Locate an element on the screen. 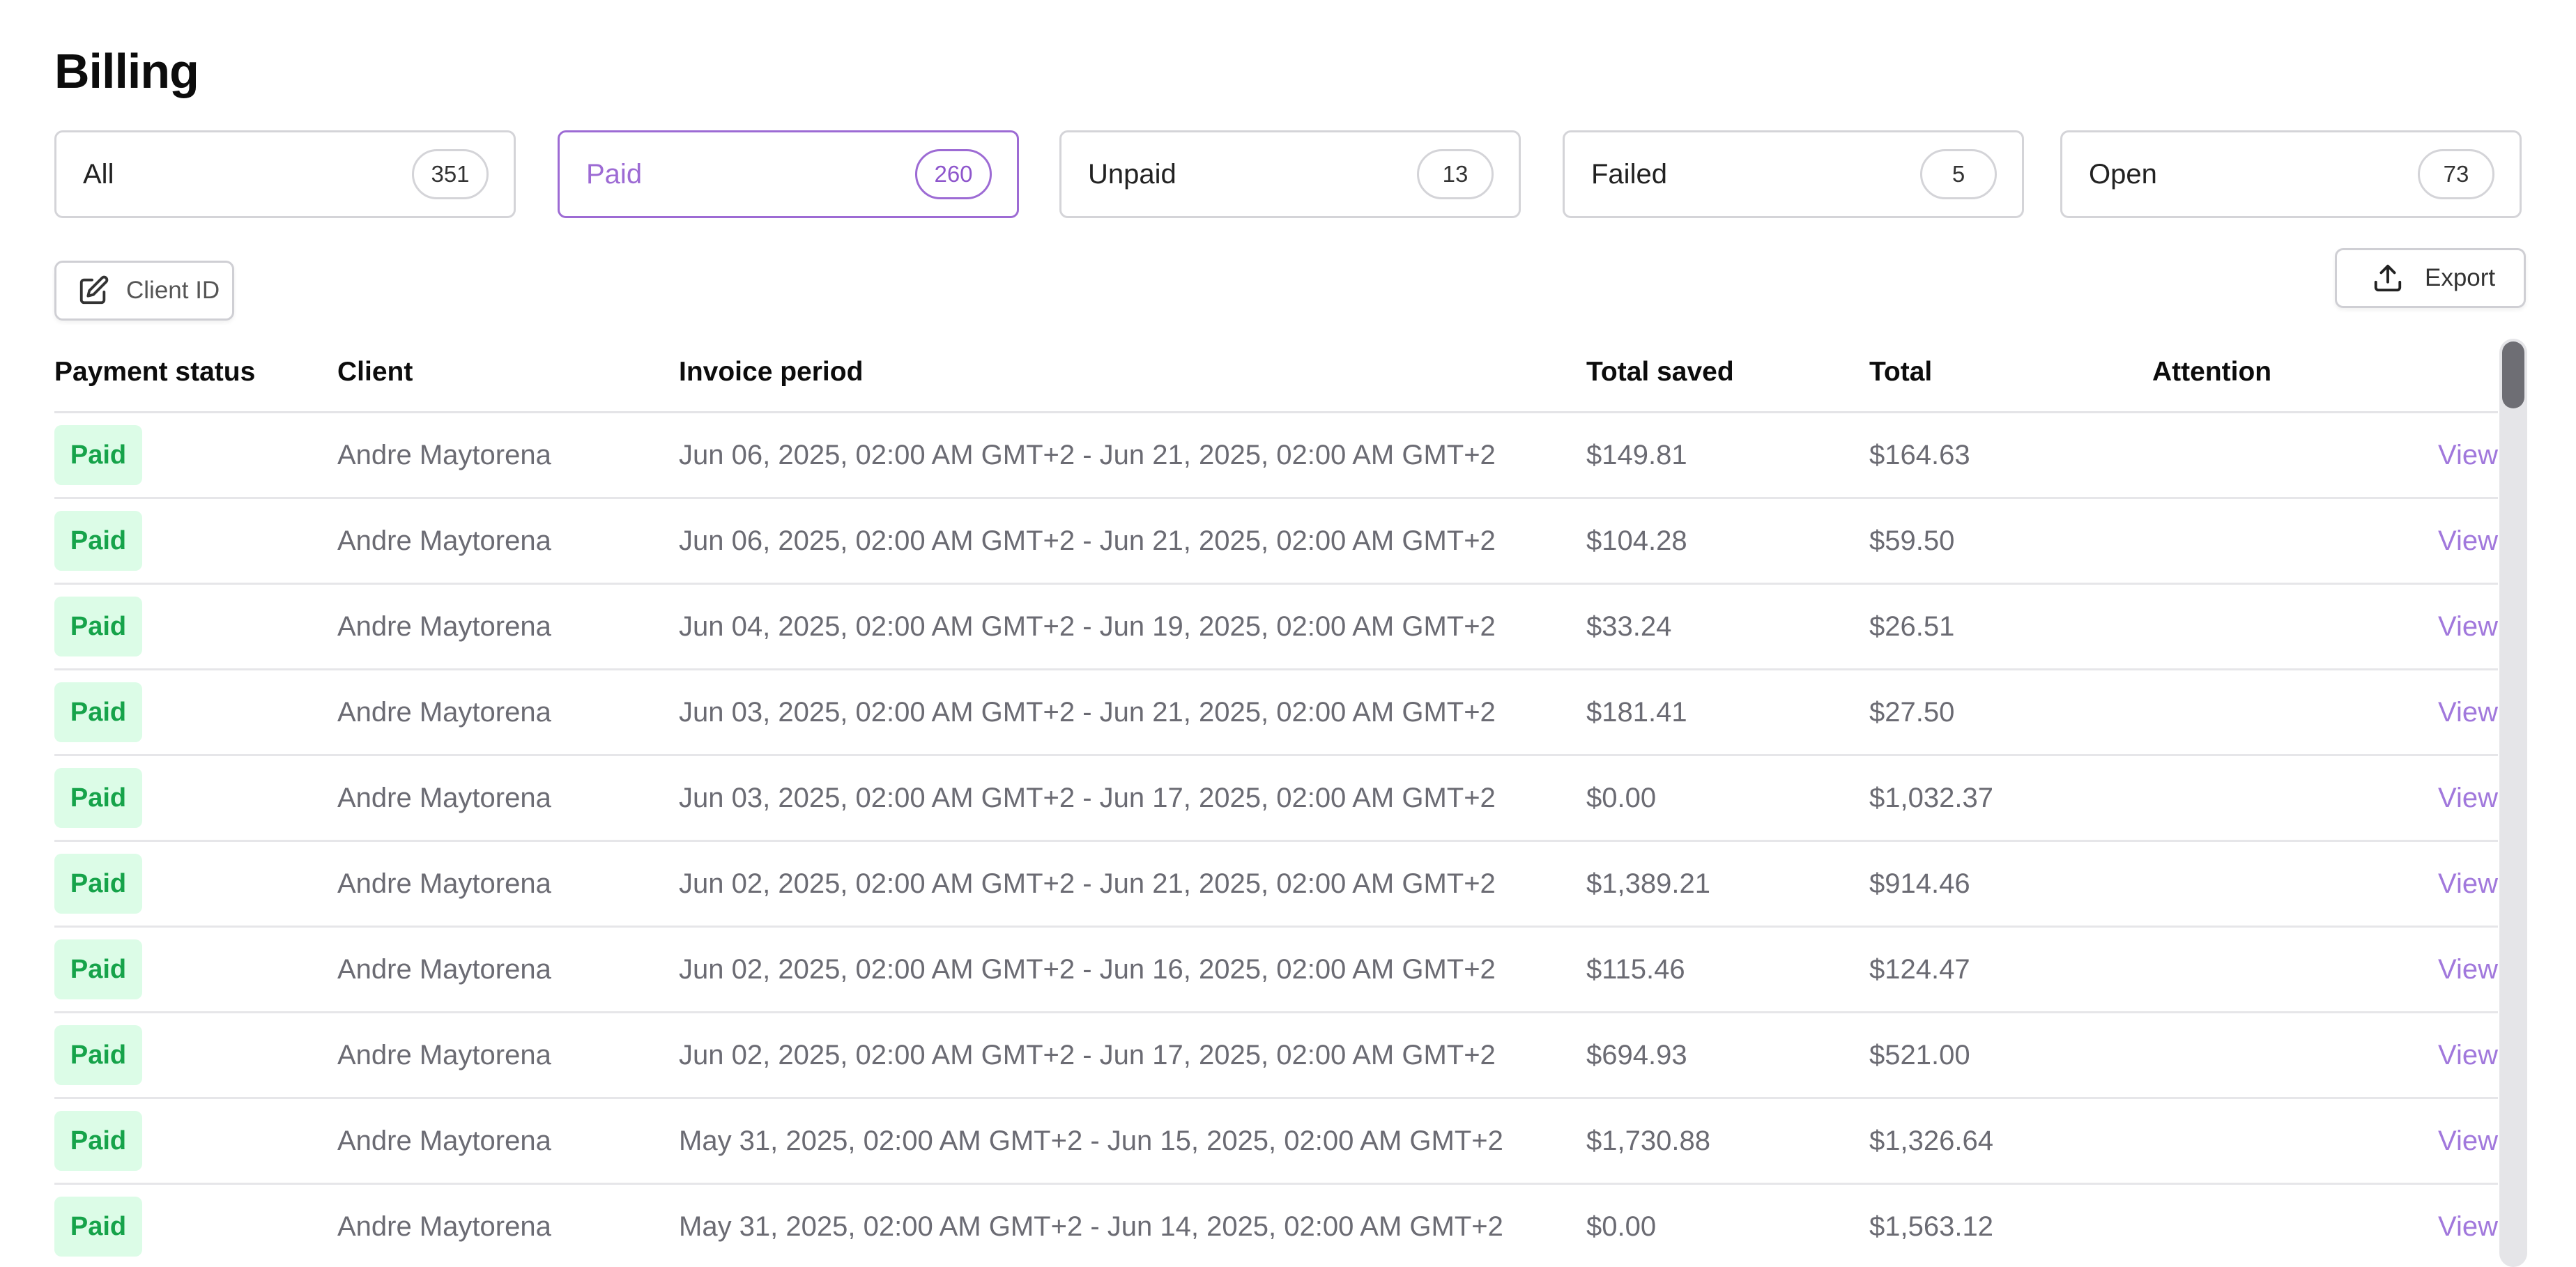 The width and height of the screenshot is (2576, 1267). table-scrollbar-thumb is located at coordinates (2513, 374).